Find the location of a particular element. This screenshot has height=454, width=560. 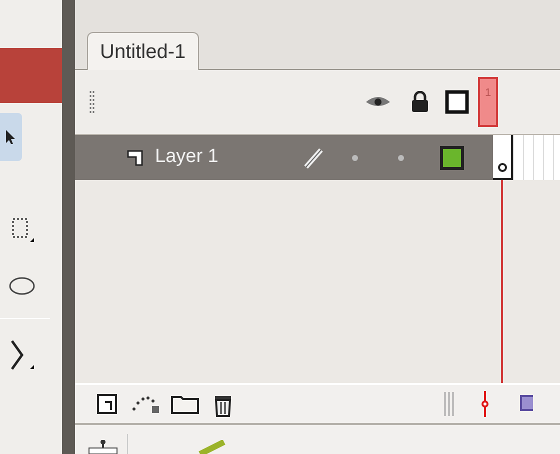

new-layer-icon is located at coordinates (107, 404).